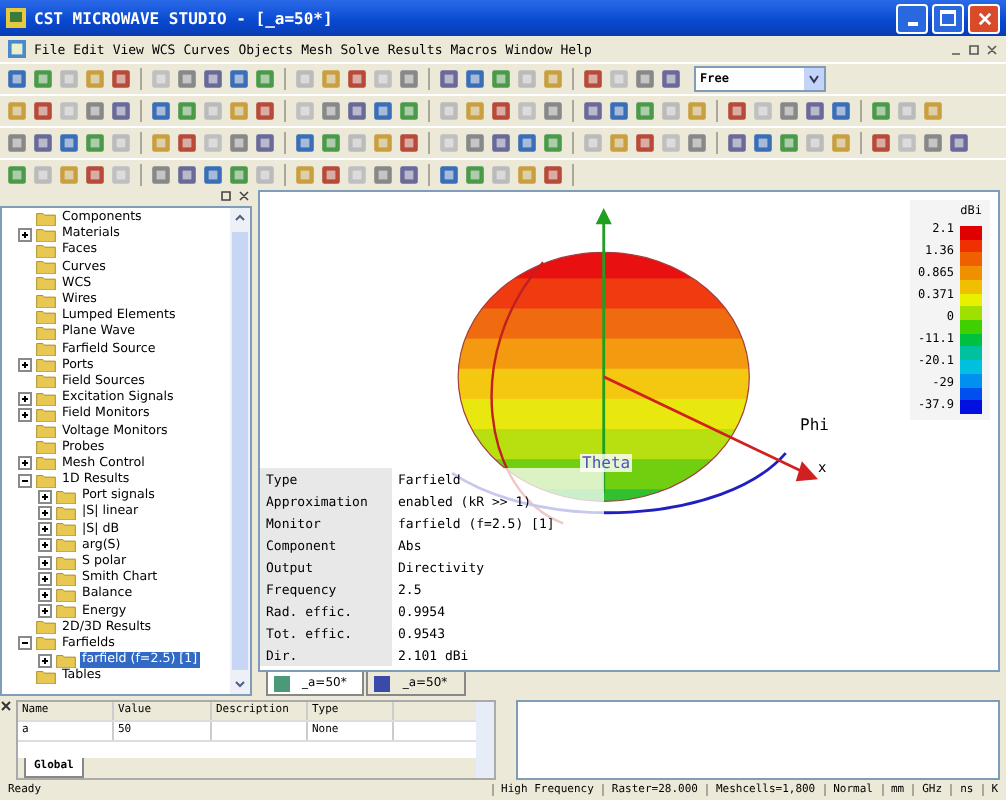  Describe the element at coordinates (984, 18) in the screenshot. I see `close-button` at that location.